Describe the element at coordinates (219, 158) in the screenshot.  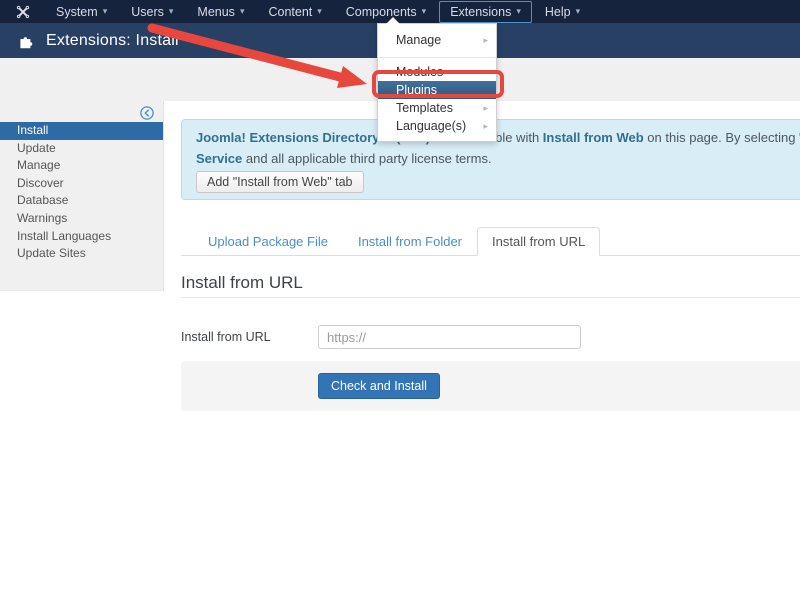
I see `alert-bold-text: Service` at that location.